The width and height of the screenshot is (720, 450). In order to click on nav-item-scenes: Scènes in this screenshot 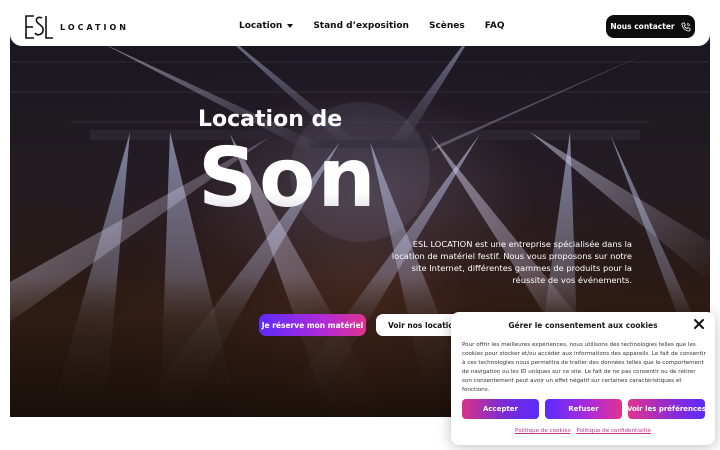, I will do `click(447, 26)`.